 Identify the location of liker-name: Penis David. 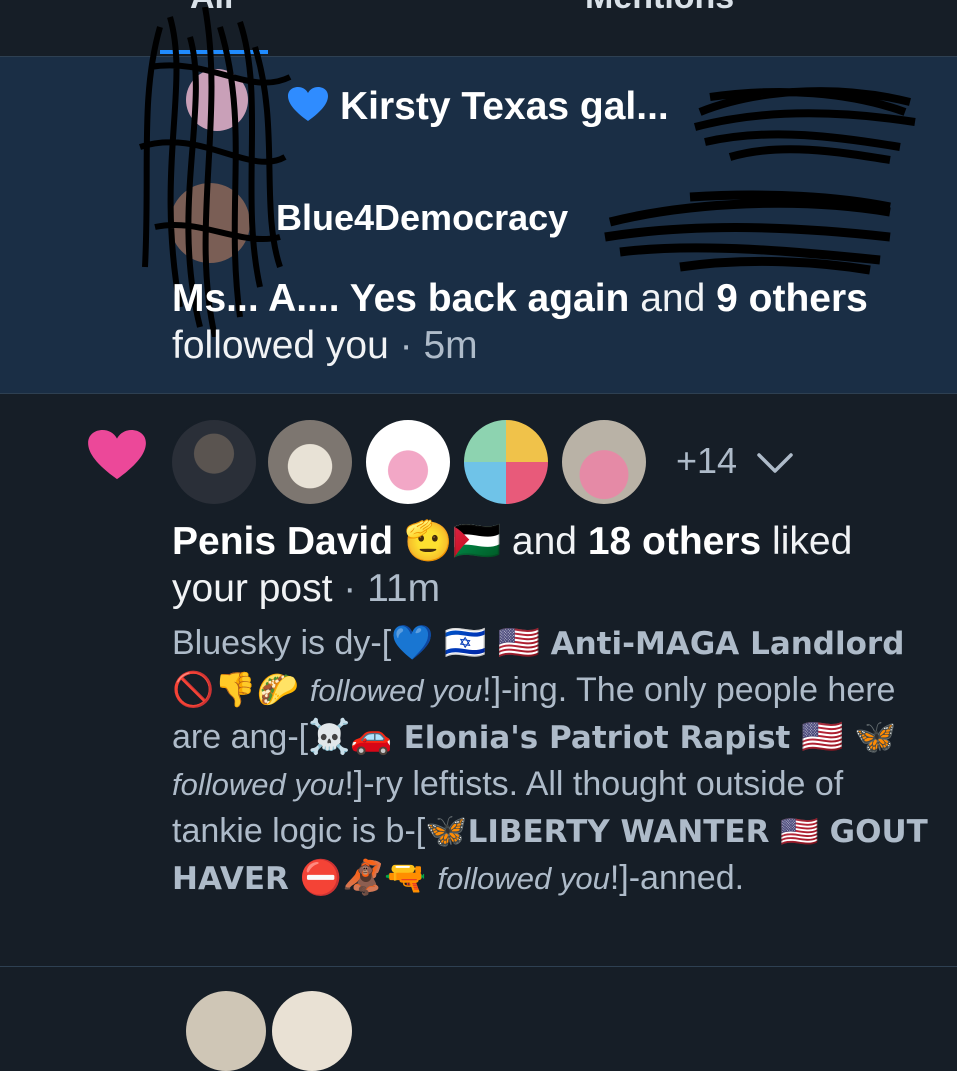
(282, 541).